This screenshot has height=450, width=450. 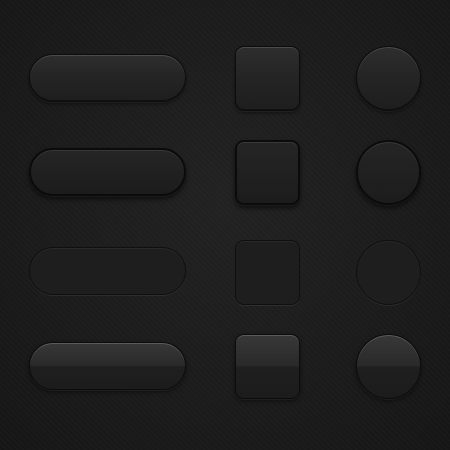 What do you see at coordinates (388, 78) in the screenshot?
I see `round-button-raised` at bounding box center [388, 78].